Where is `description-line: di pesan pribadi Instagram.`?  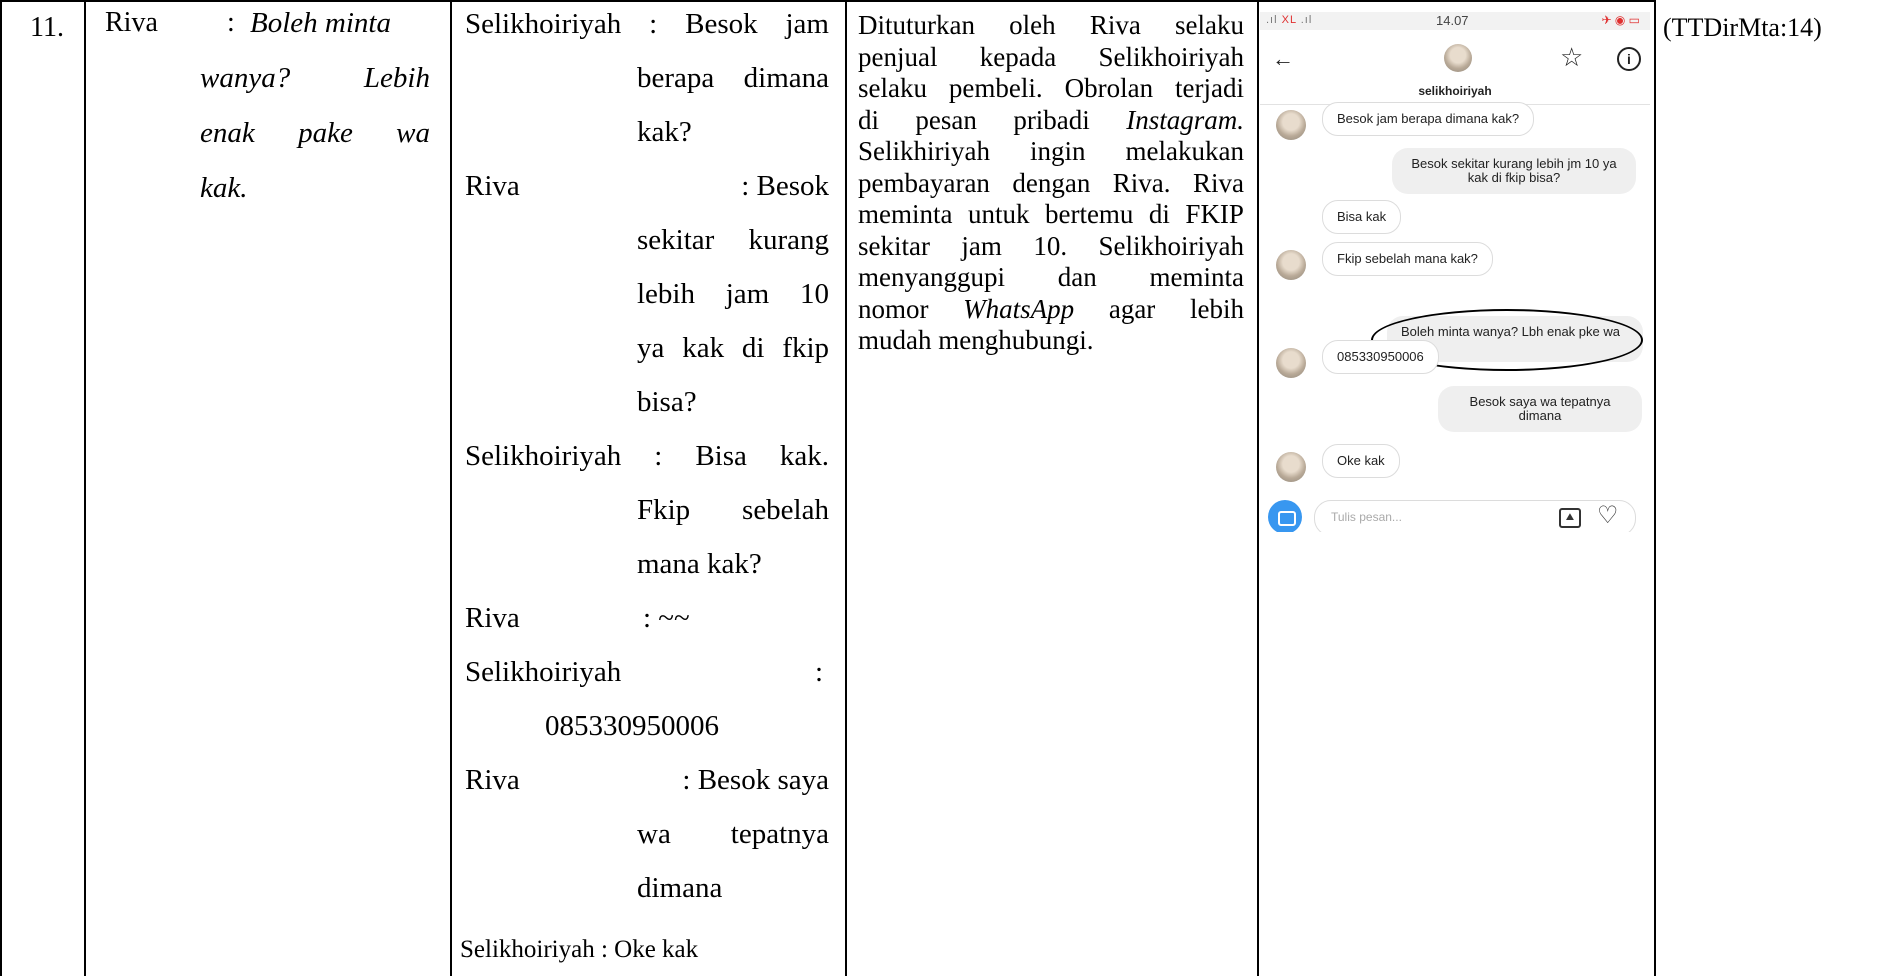 description-line: di pesan pribadi Instagram. is located at coordinates (1051, 121).